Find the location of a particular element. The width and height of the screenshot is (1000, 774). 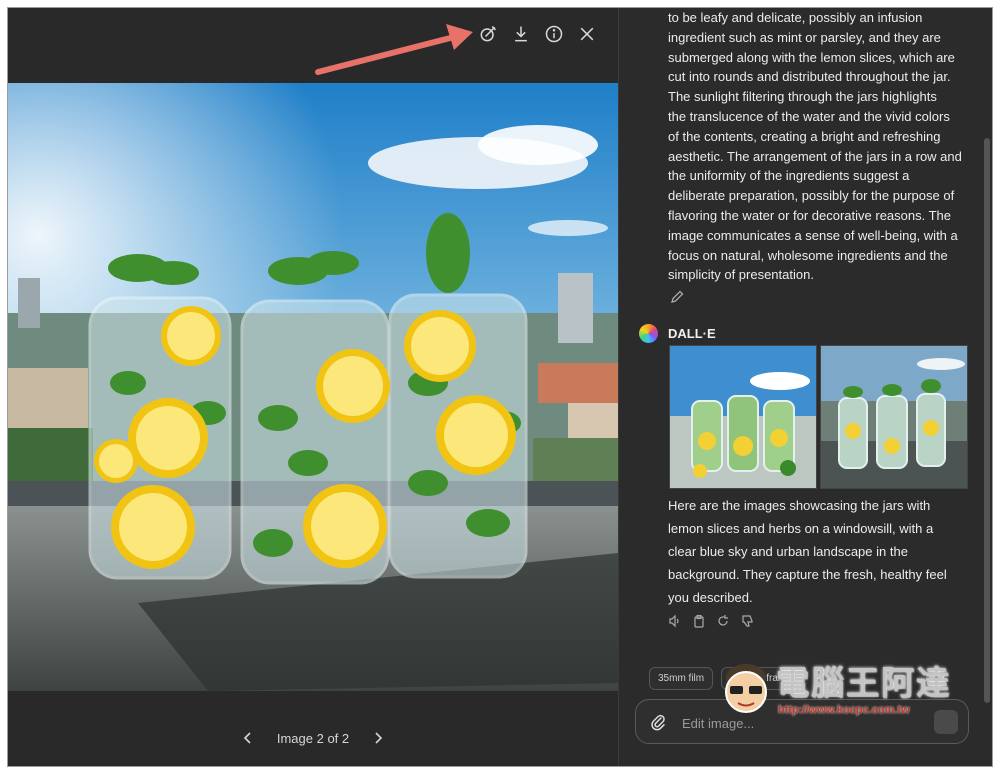

pager-label: Image 2 of 2 is located at coordinates (313, 738).